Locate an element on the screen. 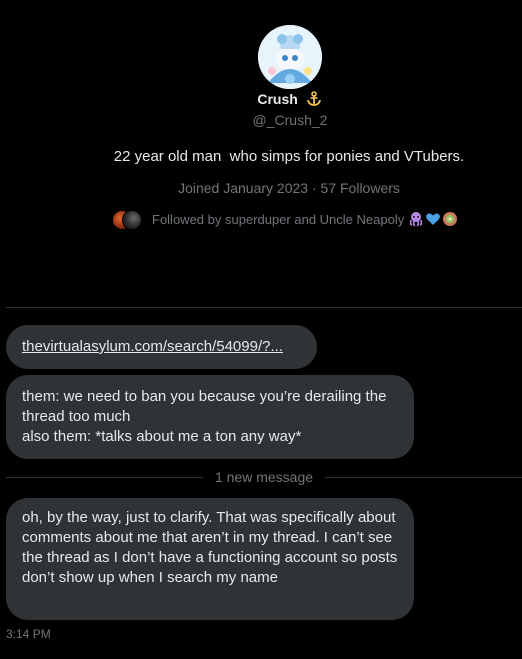 Image resolution: width=522 pixels, height=659 pixels. followed-by-row: Followed by superduper and Uncle Neapoly is located at coordinates (285, 219).